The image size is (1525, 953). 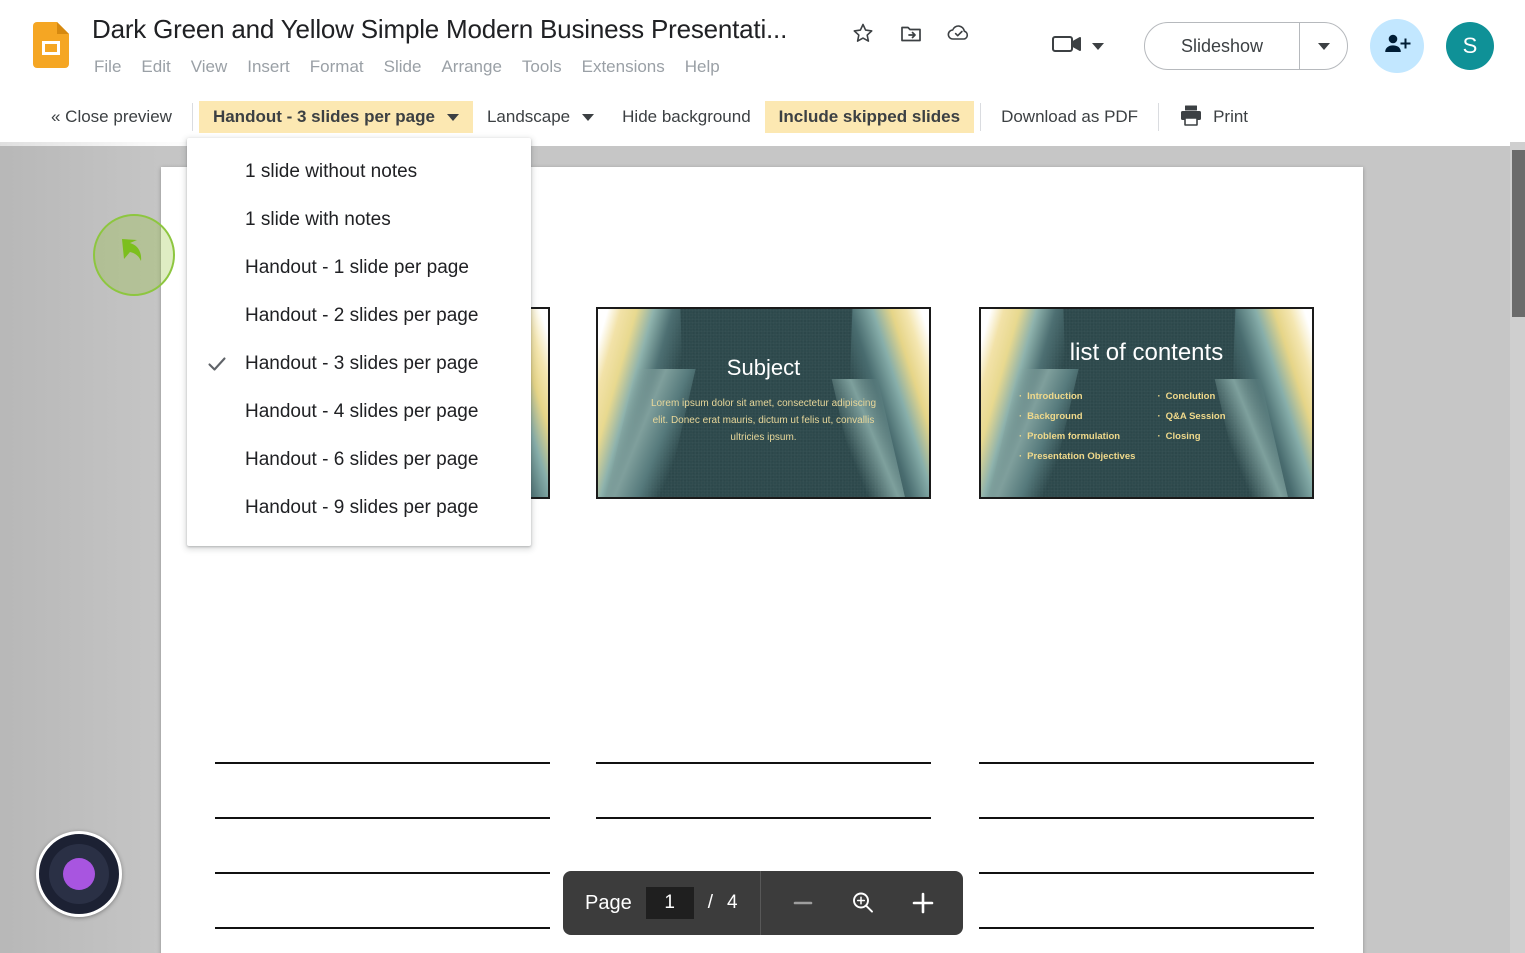 What do you see at coordinates (1191, 117) in the screenshot?
I see `printer-icon` at bounding box center [1191, 117].